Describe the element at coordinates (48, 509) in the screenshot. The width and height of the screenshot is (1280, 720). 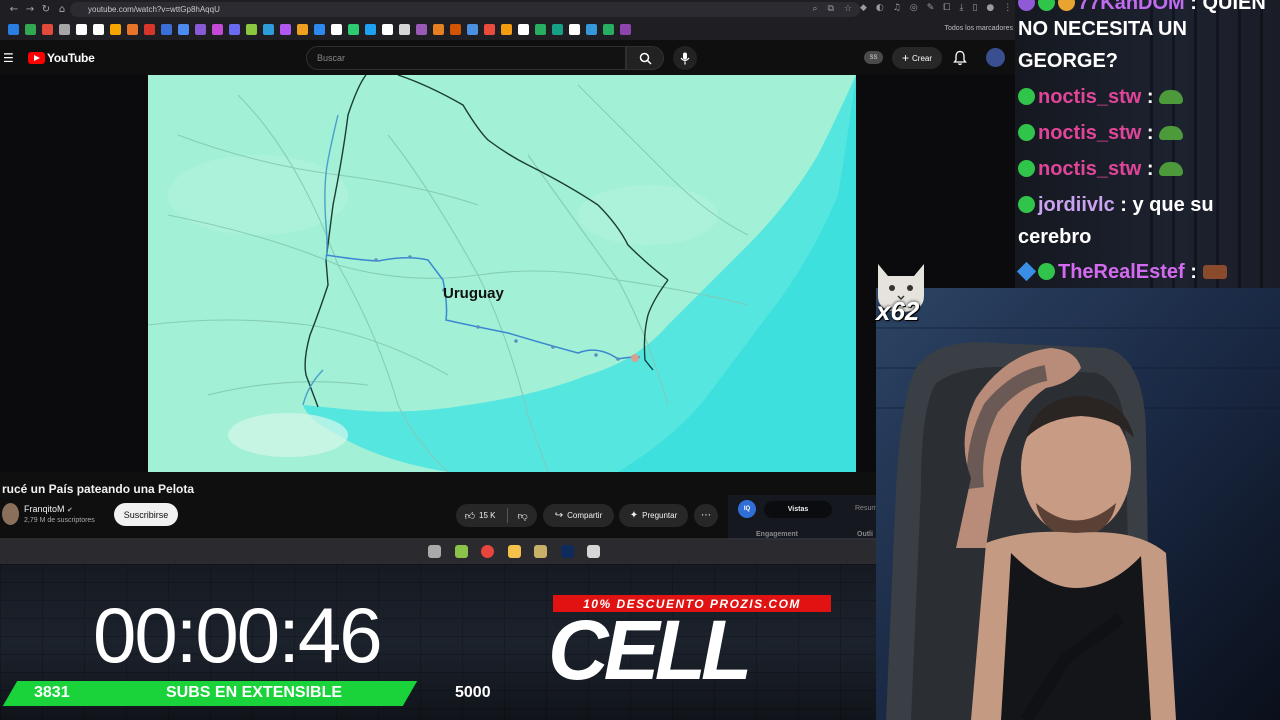
I see `channel-name: FranqitoM ✔` at that location.